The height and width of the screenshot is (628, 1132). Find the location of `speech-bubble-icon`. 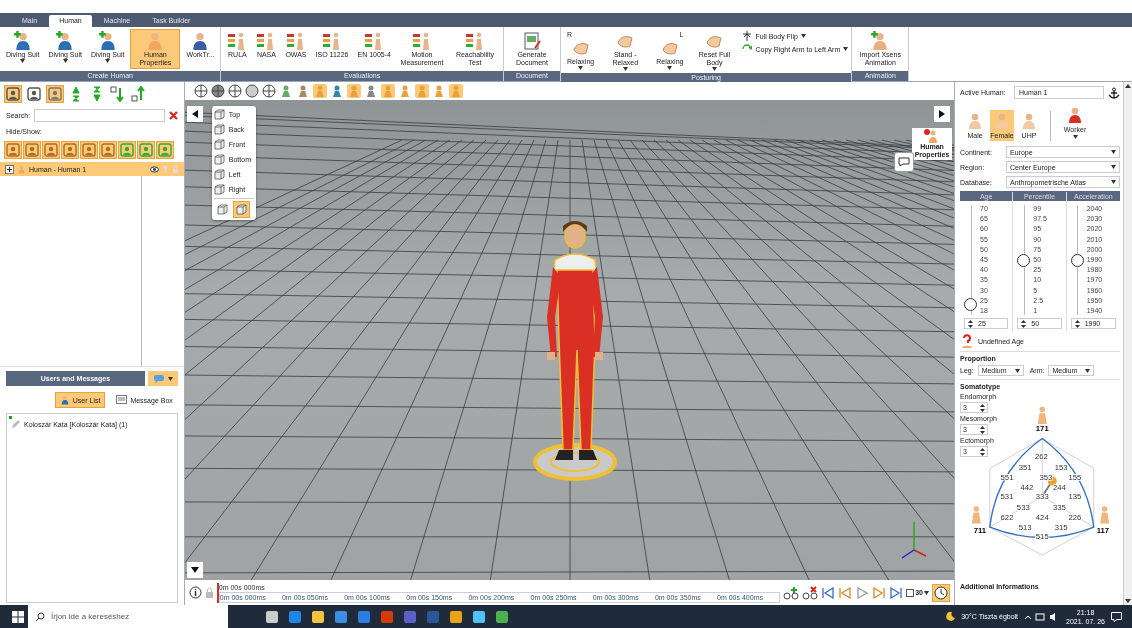

speech-bubble-icon is located at coordinates (904, 162).